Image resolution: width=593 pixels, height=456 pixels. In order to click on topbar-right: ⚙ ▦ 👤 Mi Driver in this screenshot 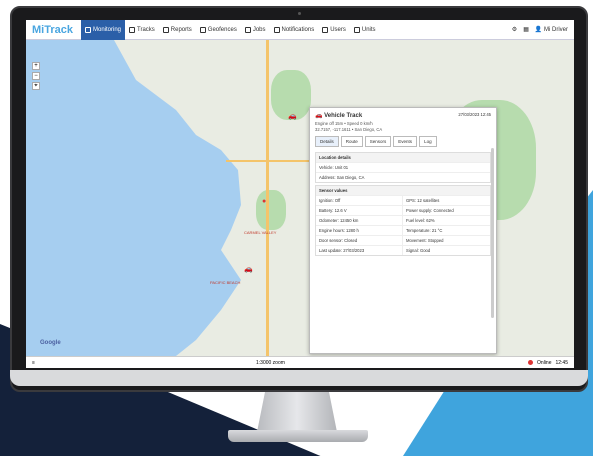, I will do `click(543, 29)`.